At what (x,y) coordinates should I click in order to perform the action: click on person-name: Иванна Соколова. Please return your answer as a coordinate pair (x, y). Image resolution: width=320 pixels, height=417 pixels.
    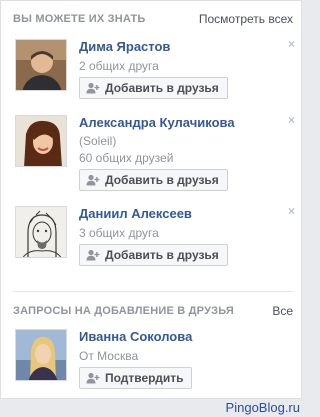
    Looking at the image, I should click on (135, 336).